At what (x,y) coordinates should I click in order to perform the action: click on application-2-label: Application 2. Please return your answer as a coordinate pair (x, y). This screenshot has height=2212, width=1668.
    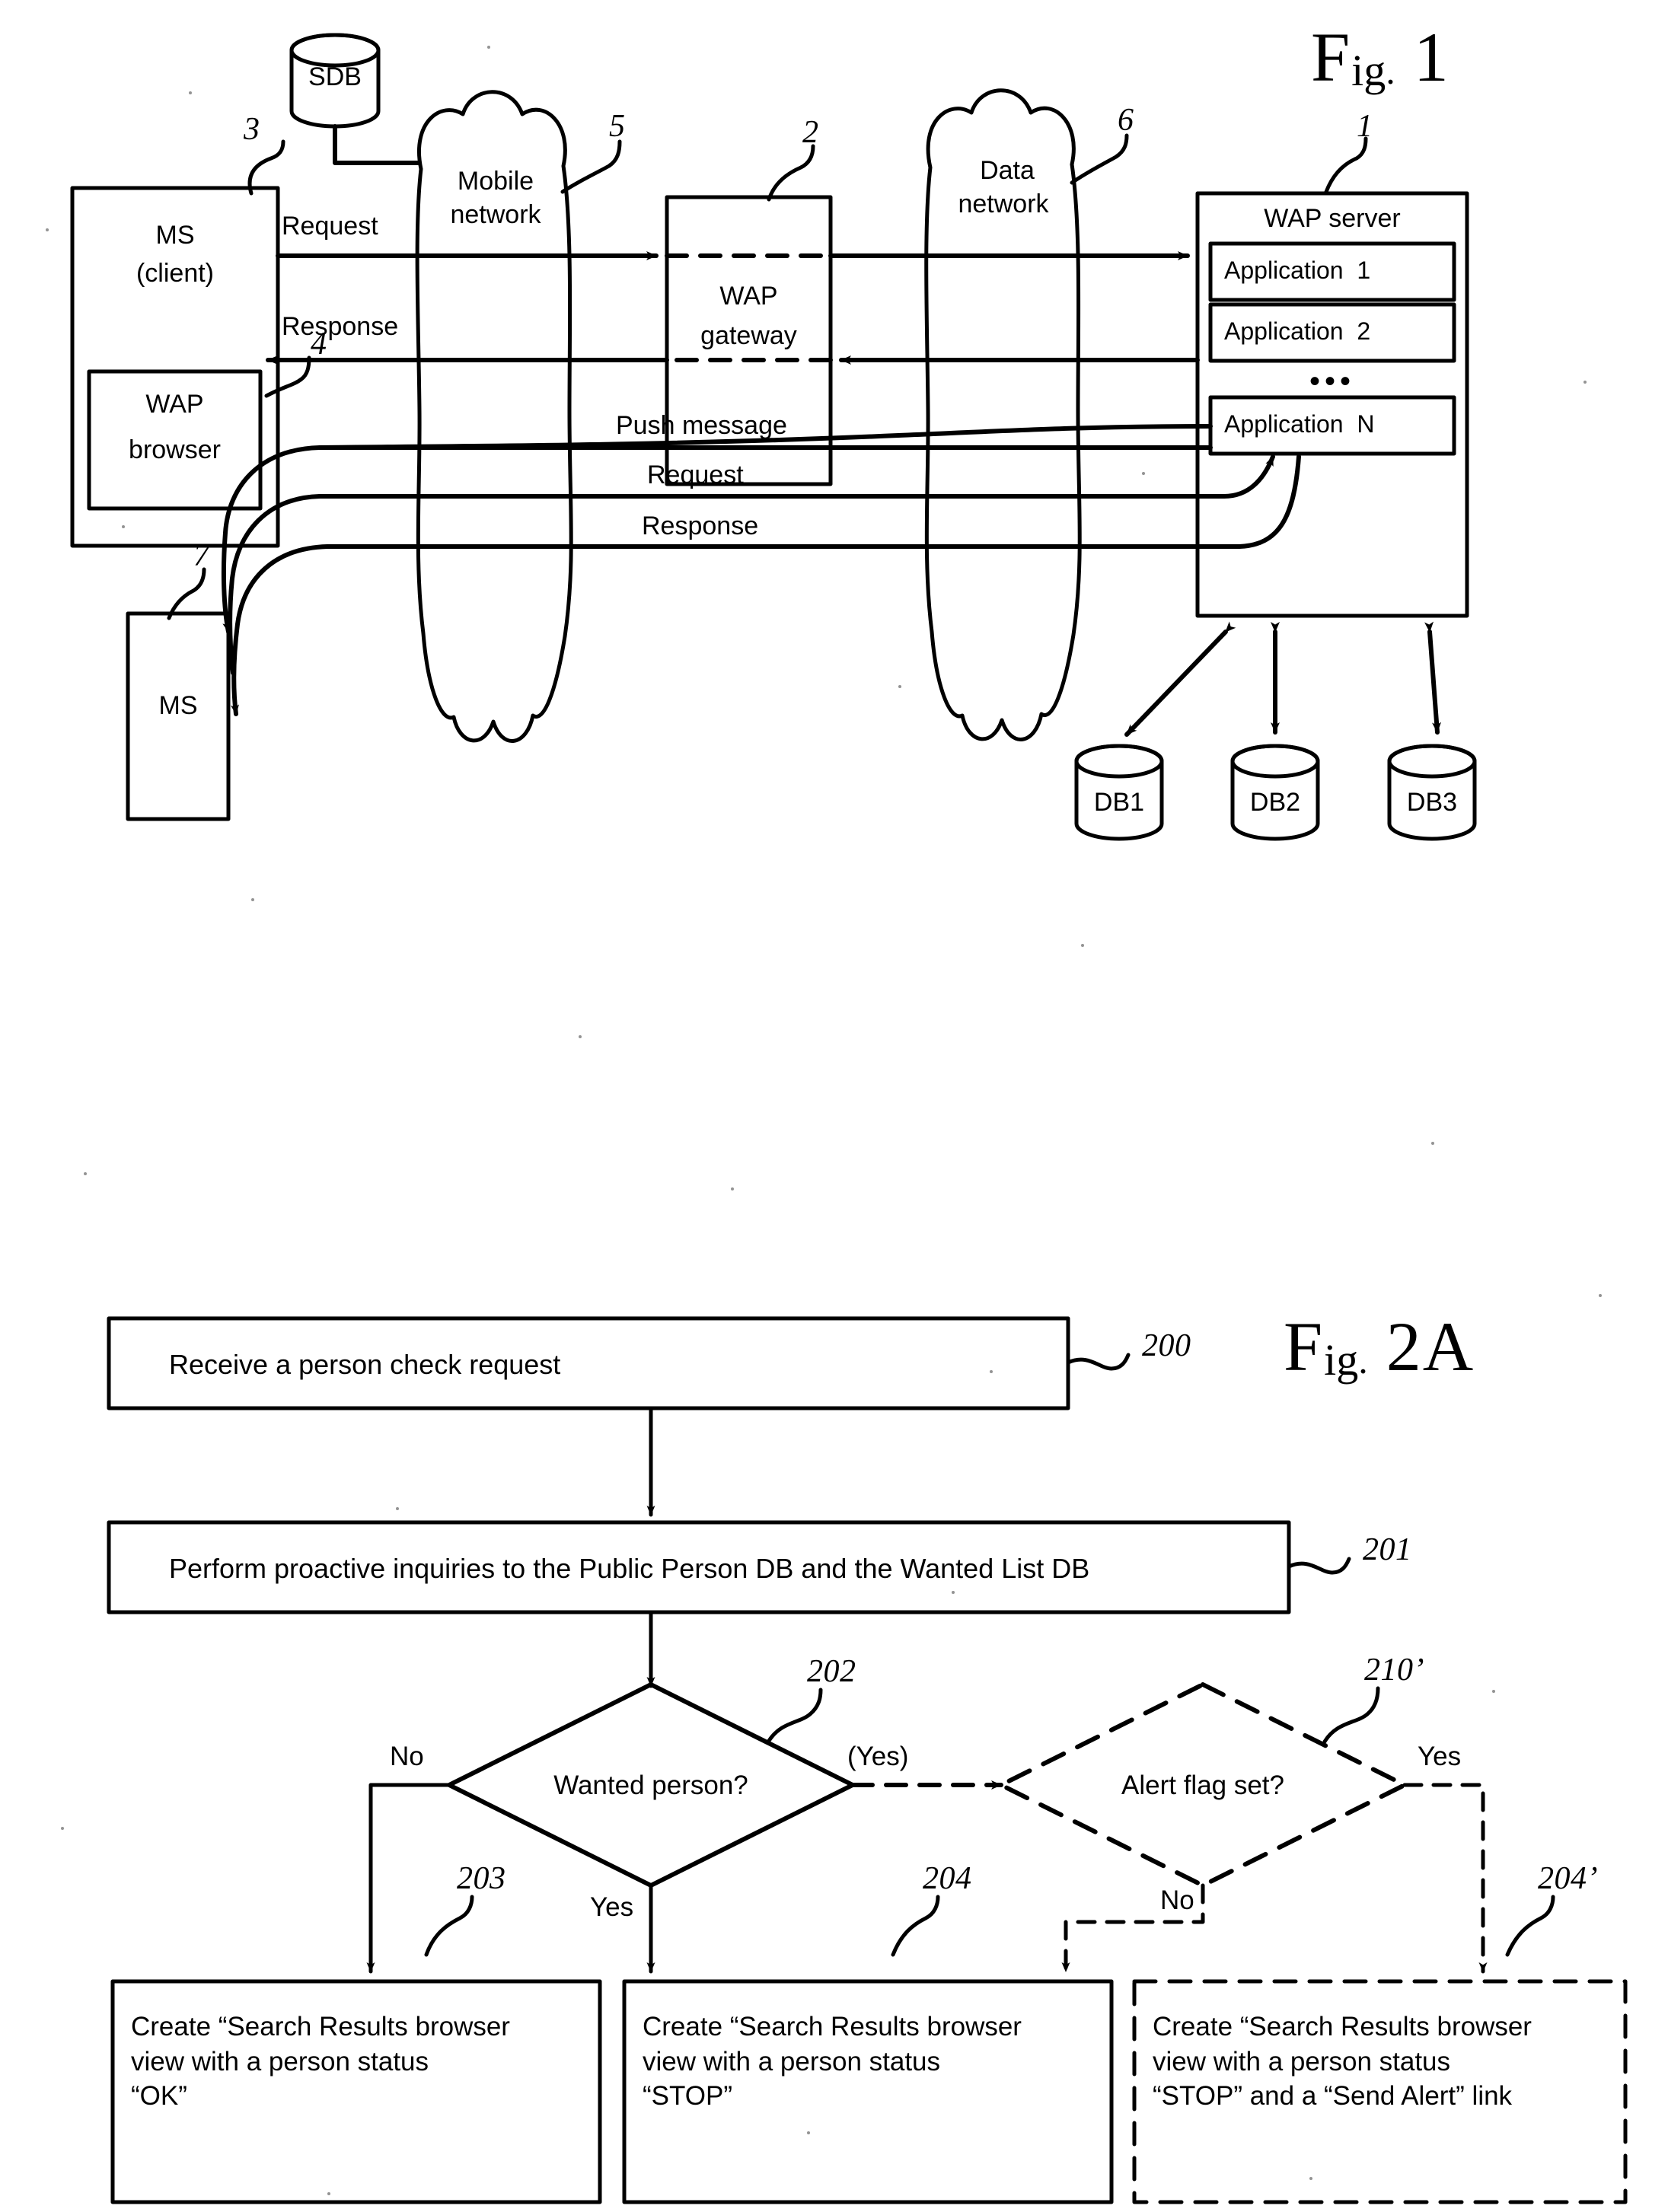
    Looking at the image, I should click on (1298, 331).